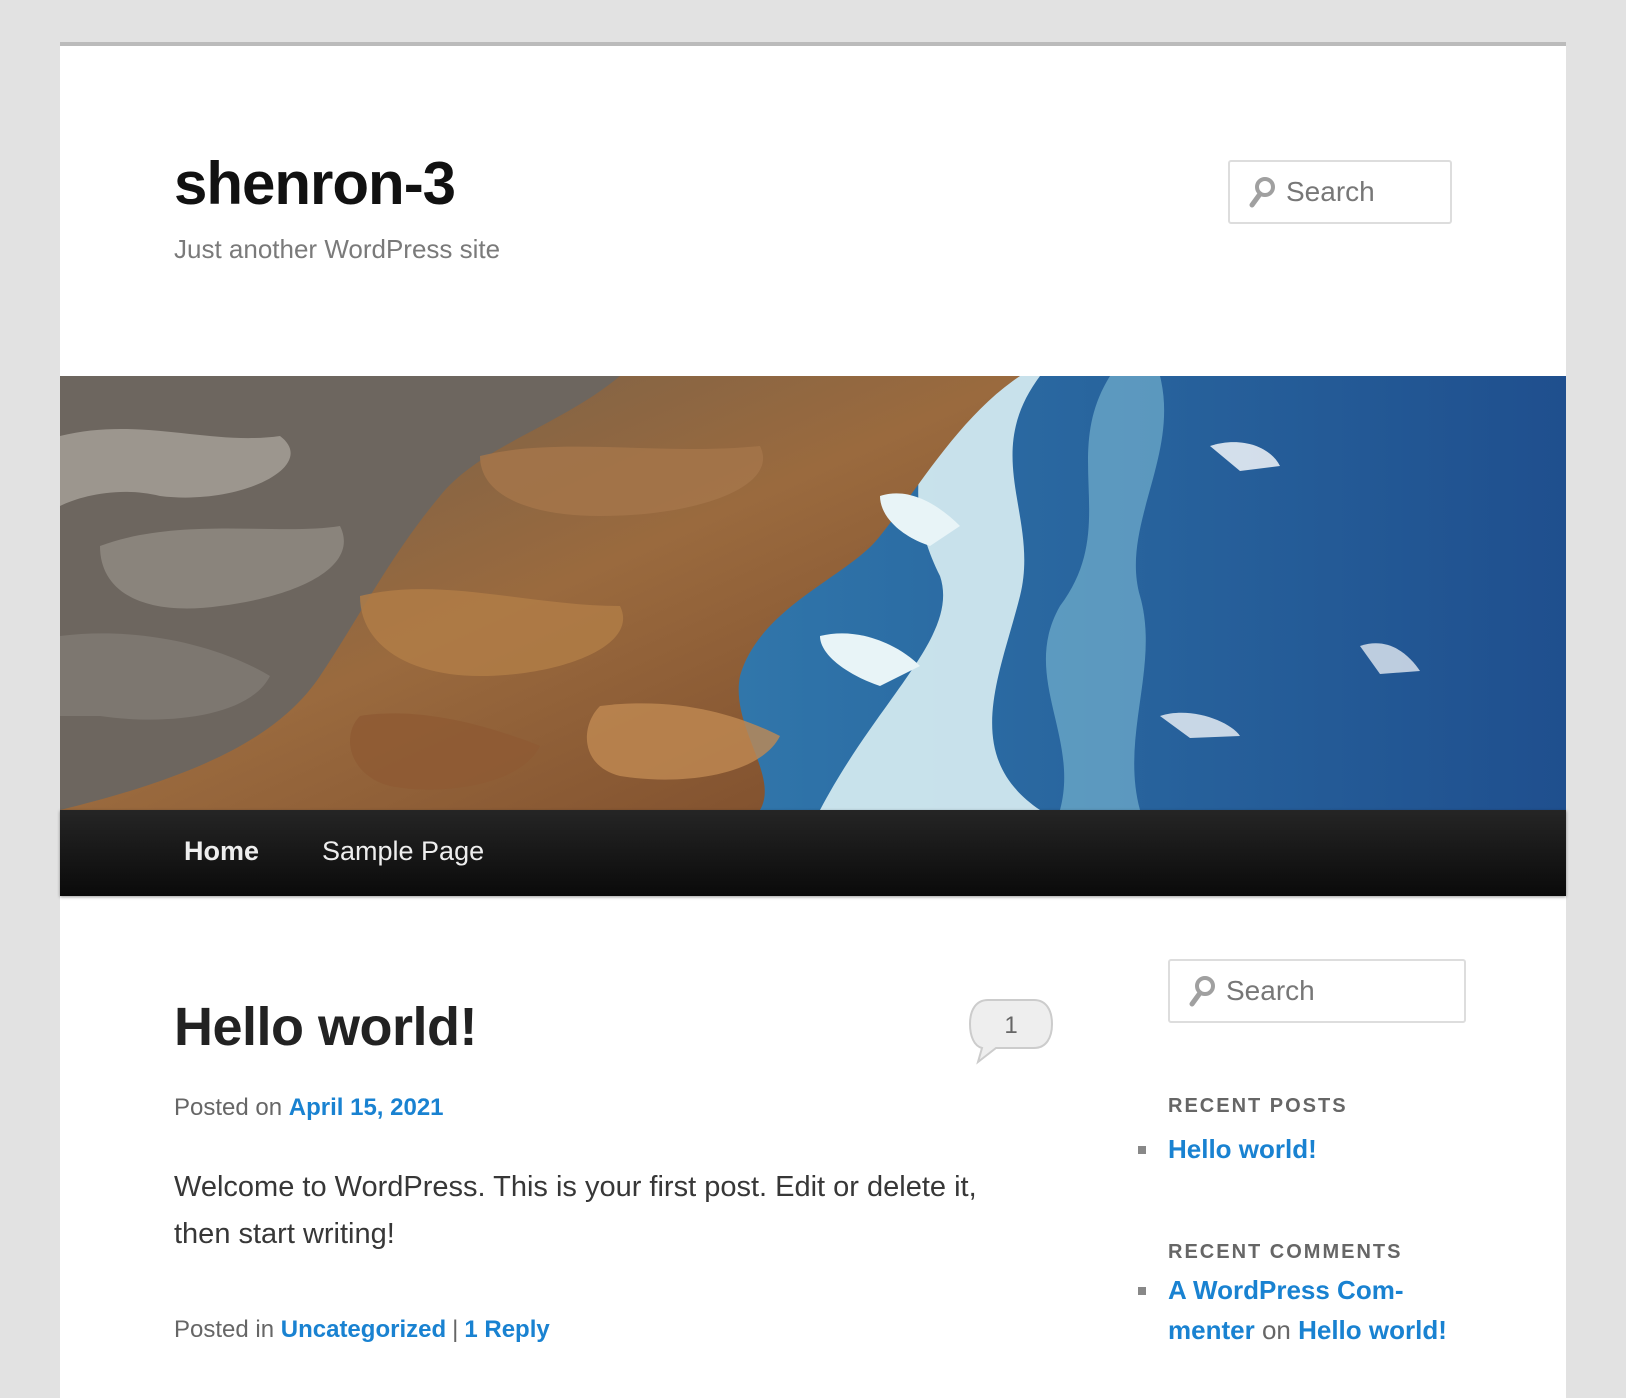 This screenshot has width=1626, height=1398. Describe the element at coordinates (315, 184) in the screenshot. I see `site-title: shenron-3` at that location.